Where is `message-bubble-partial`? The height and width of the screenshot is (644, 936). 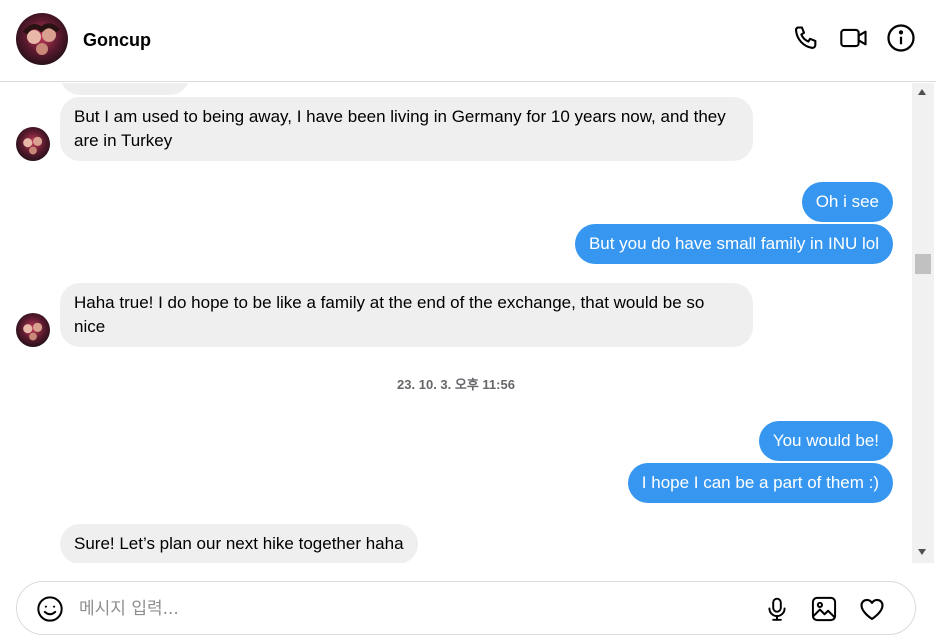
message-bubble-partial is located at coordinates (125, 89).